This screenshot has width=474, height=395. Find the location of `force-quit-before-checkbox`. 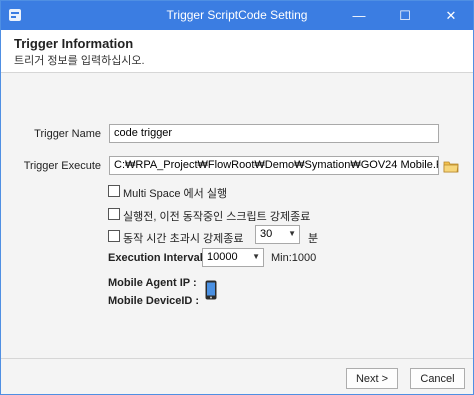

force-quit-before-checkbox is located at coordinates (114, 214).